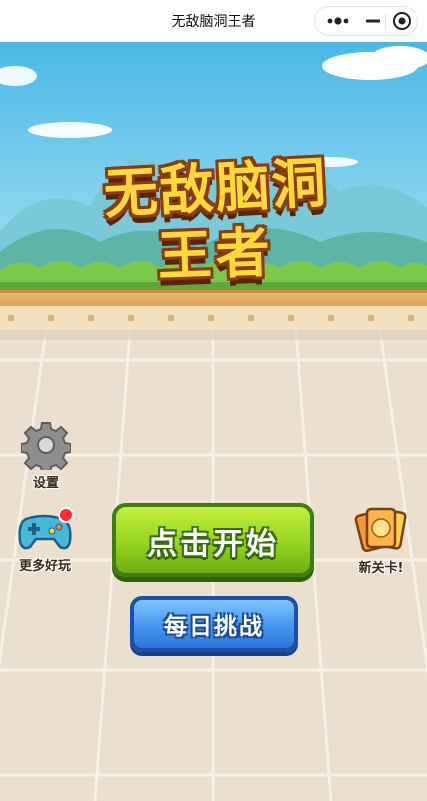  I want to click on more-games-label: 更多好玩, so click(44, 566).